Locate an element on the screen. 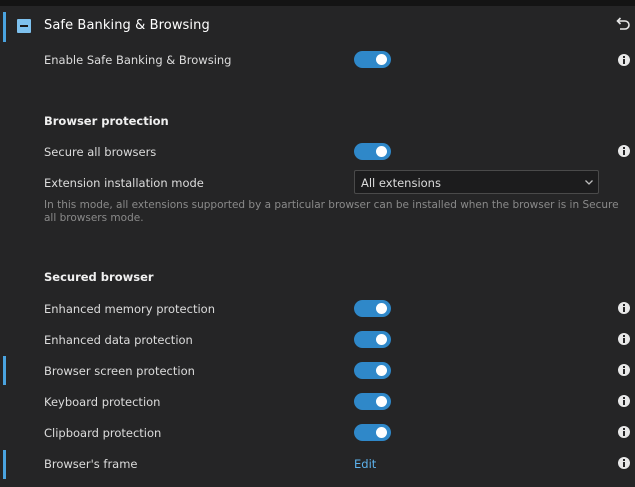 The image size is (635, 487). browser-frame-label: Browser's frame is located at coordinates (91, 464).